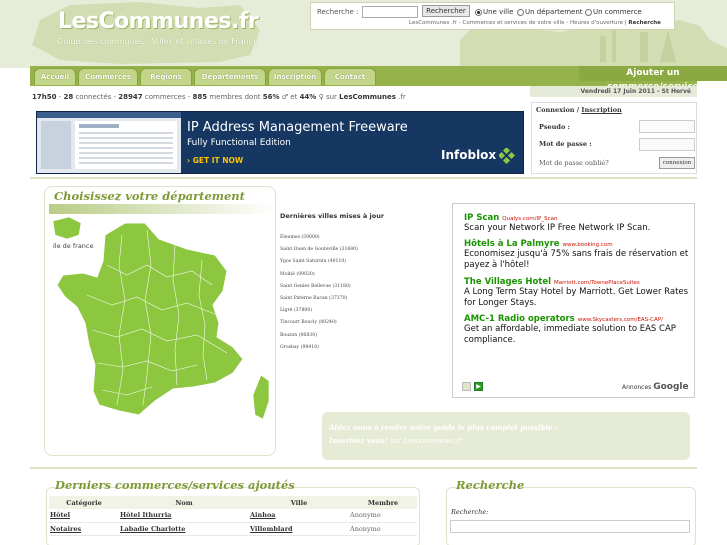 This screenshot has width=727, height=545. What do you see at coordinates (297, 127) in the screenshot?
I see `banner-title: IP Address Management Freeware` at bounding box center [297, 127].